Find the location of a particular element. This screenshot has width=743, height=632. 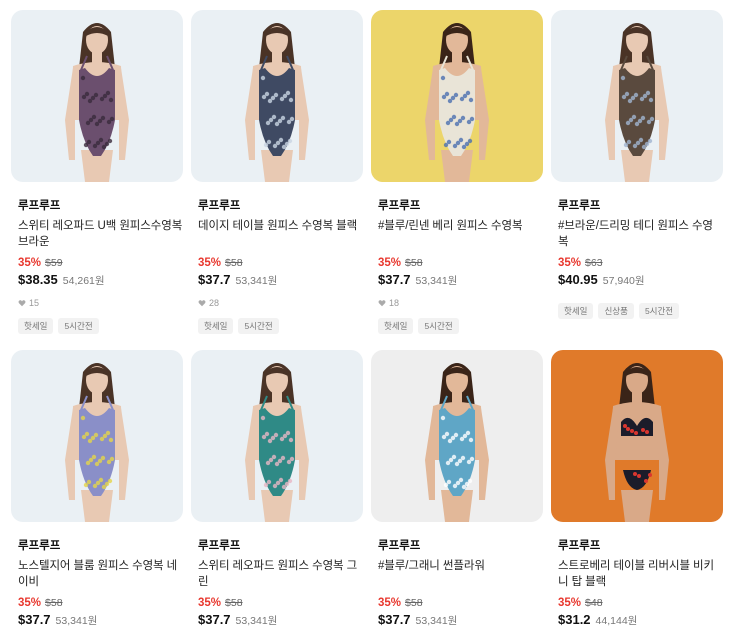

product-title: #블루/그래니 썬플라워 is located at coordinates (460, 574).